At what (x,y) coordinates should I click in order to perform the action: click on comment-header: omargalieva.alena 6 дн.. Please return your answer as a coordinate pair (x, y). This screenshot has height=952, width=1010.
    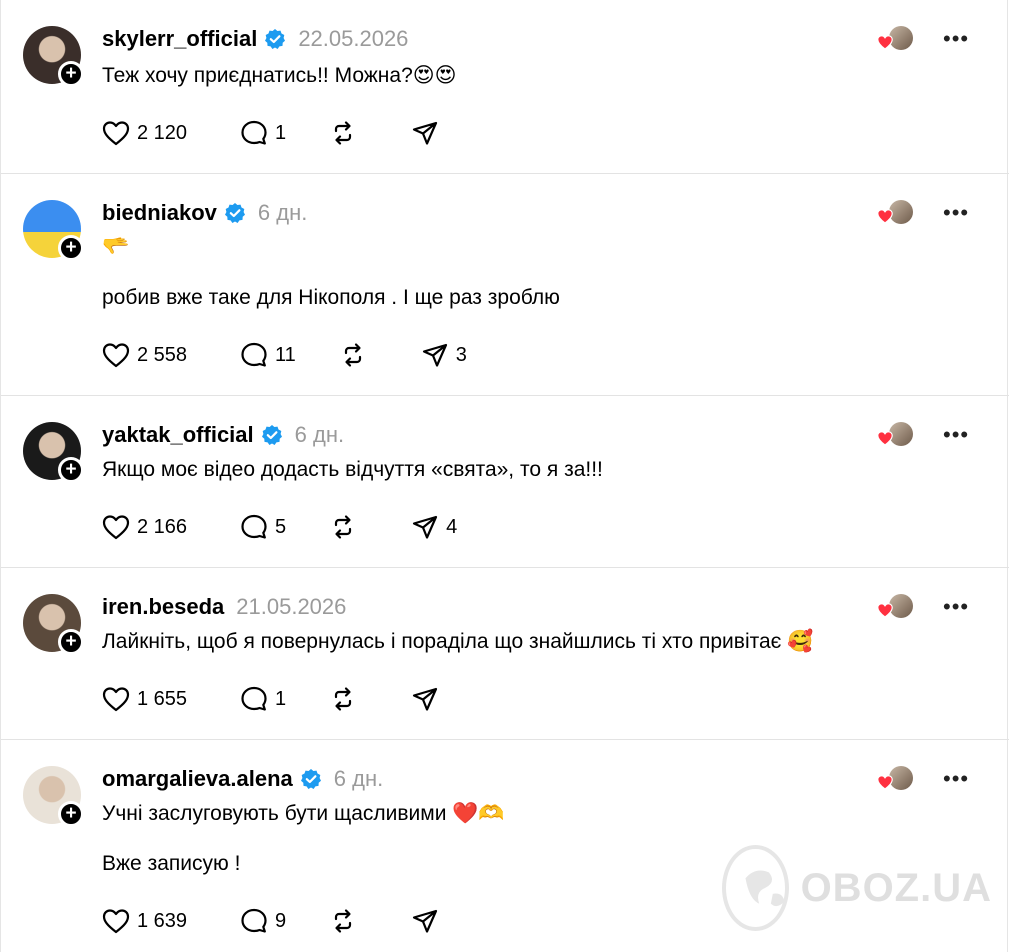
    Looking at the image, I should click on (242, 779).